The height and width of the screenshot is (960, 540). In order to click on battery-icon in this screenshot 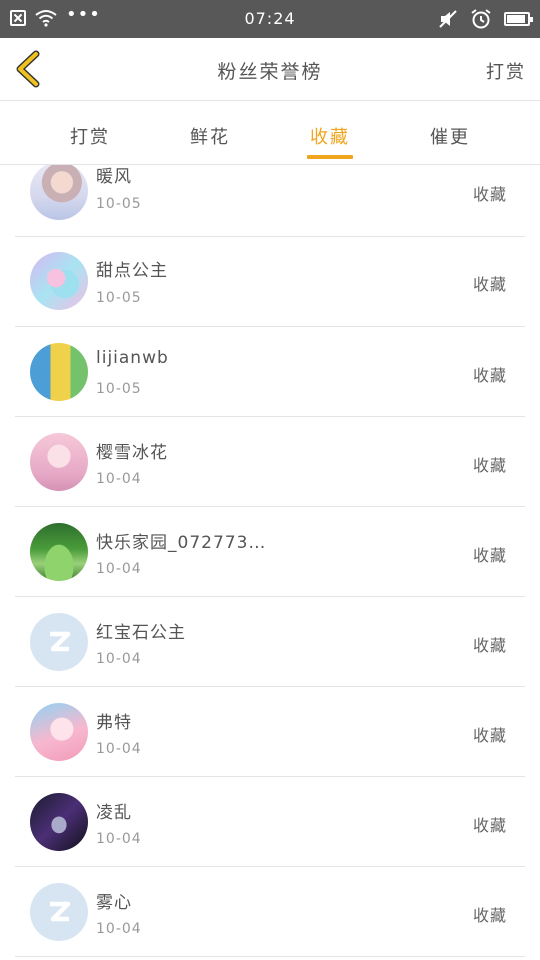, I will do `click(518, 19)`.